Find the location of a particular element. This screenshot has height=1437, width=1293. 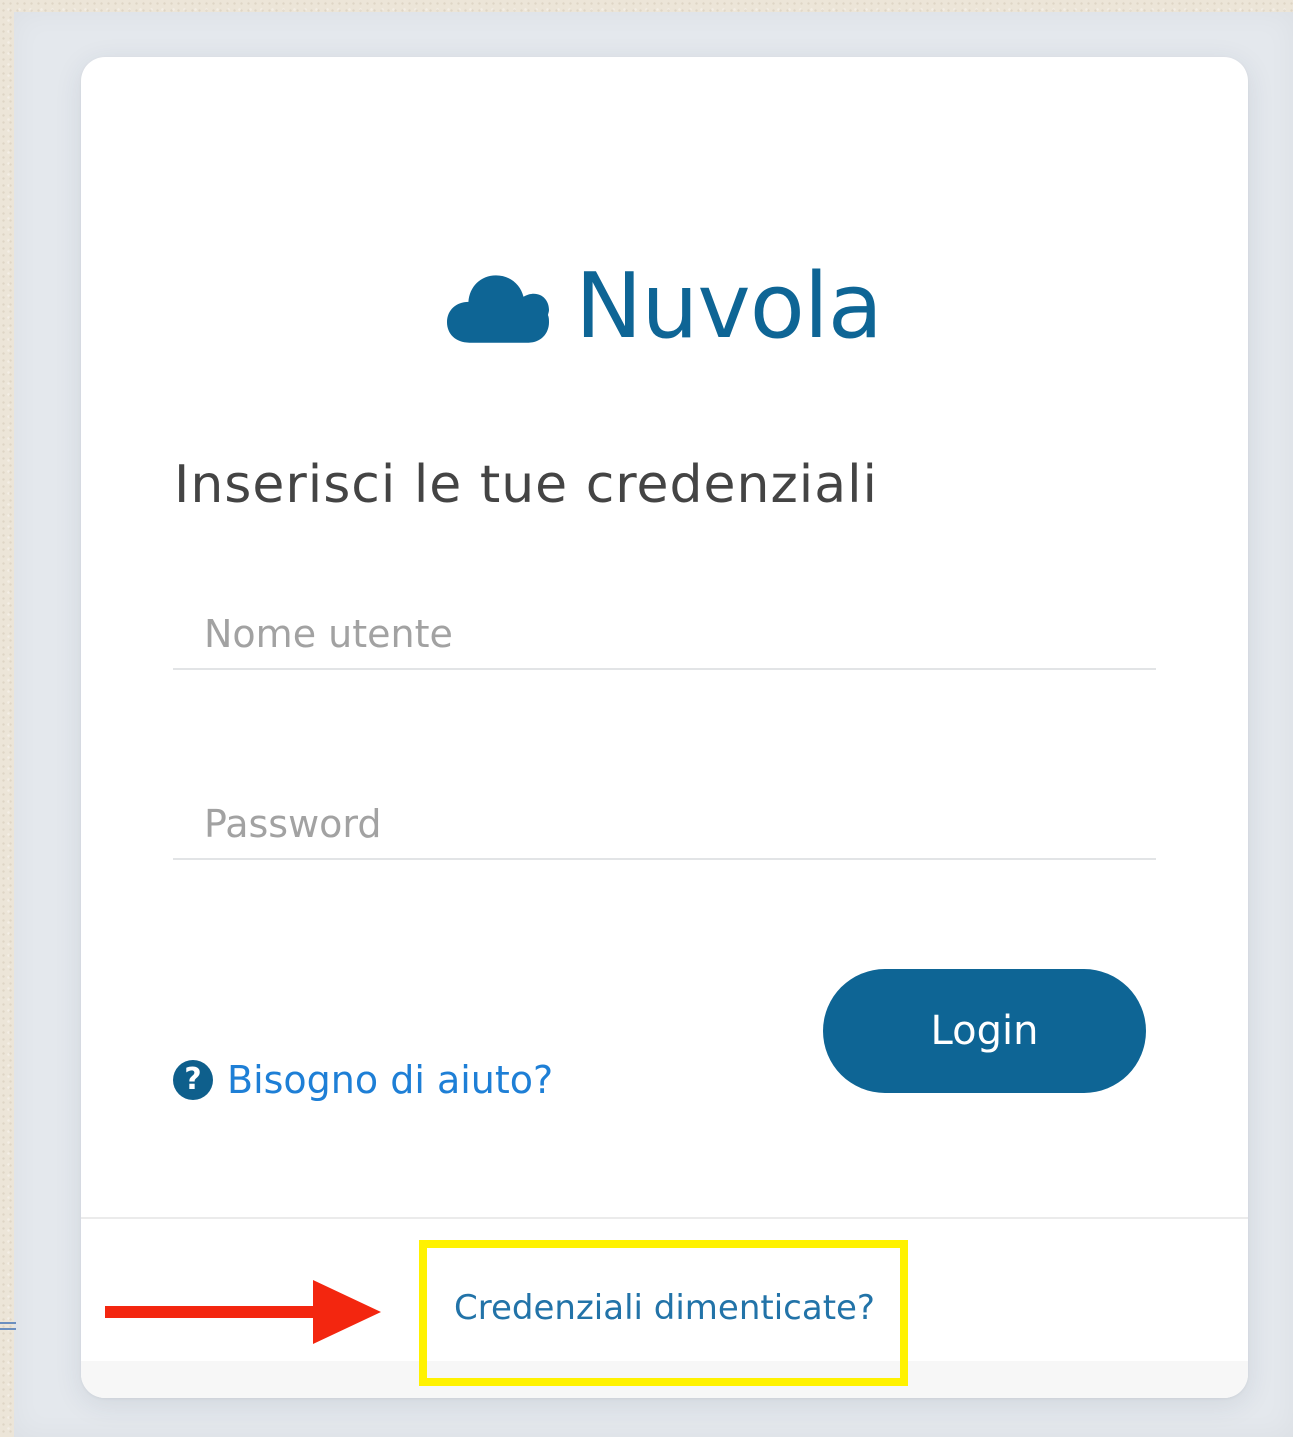

brand-name: Nuvola is located at coordinates (729, 306).